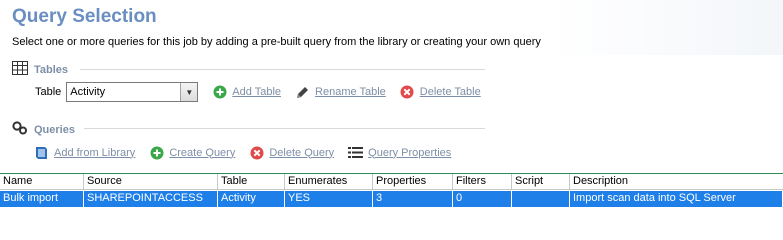  What do you see at coordinates (151, 199) in the screenshot?
I see `cell-source: SHAREPOINTACCESS` at bounding box center [151, 199].